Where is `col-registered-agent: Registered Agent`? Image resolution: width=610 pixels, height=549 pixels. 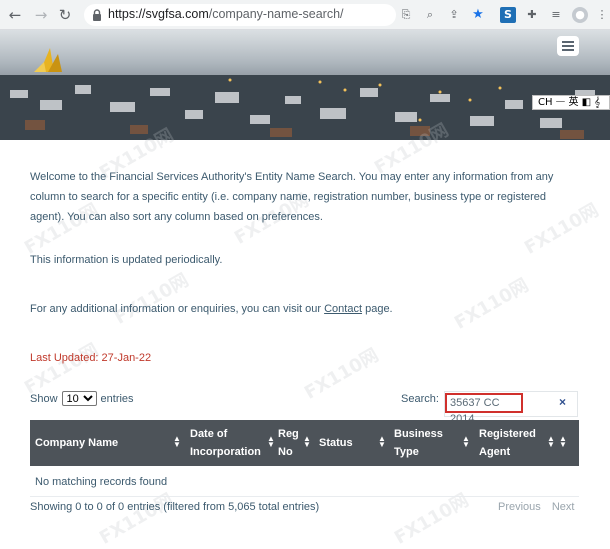 col-registered-agent: Registered Agent is located at coordinates (510, 443).